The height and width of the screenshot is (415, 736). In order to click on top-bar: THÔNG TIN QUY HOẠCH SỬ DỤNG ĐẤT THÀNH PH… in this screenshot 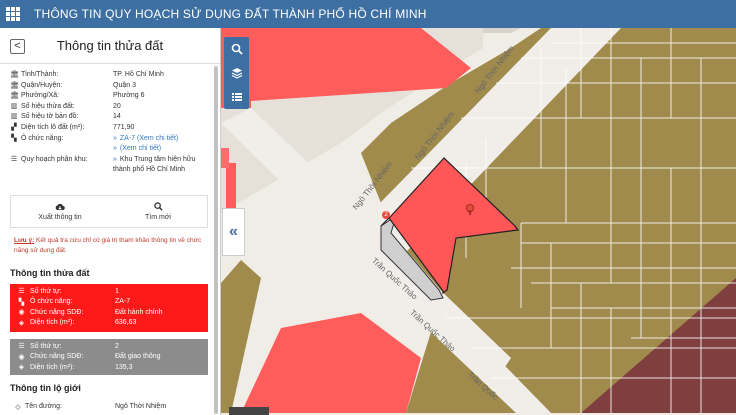, I will do `click(368, 14)`.